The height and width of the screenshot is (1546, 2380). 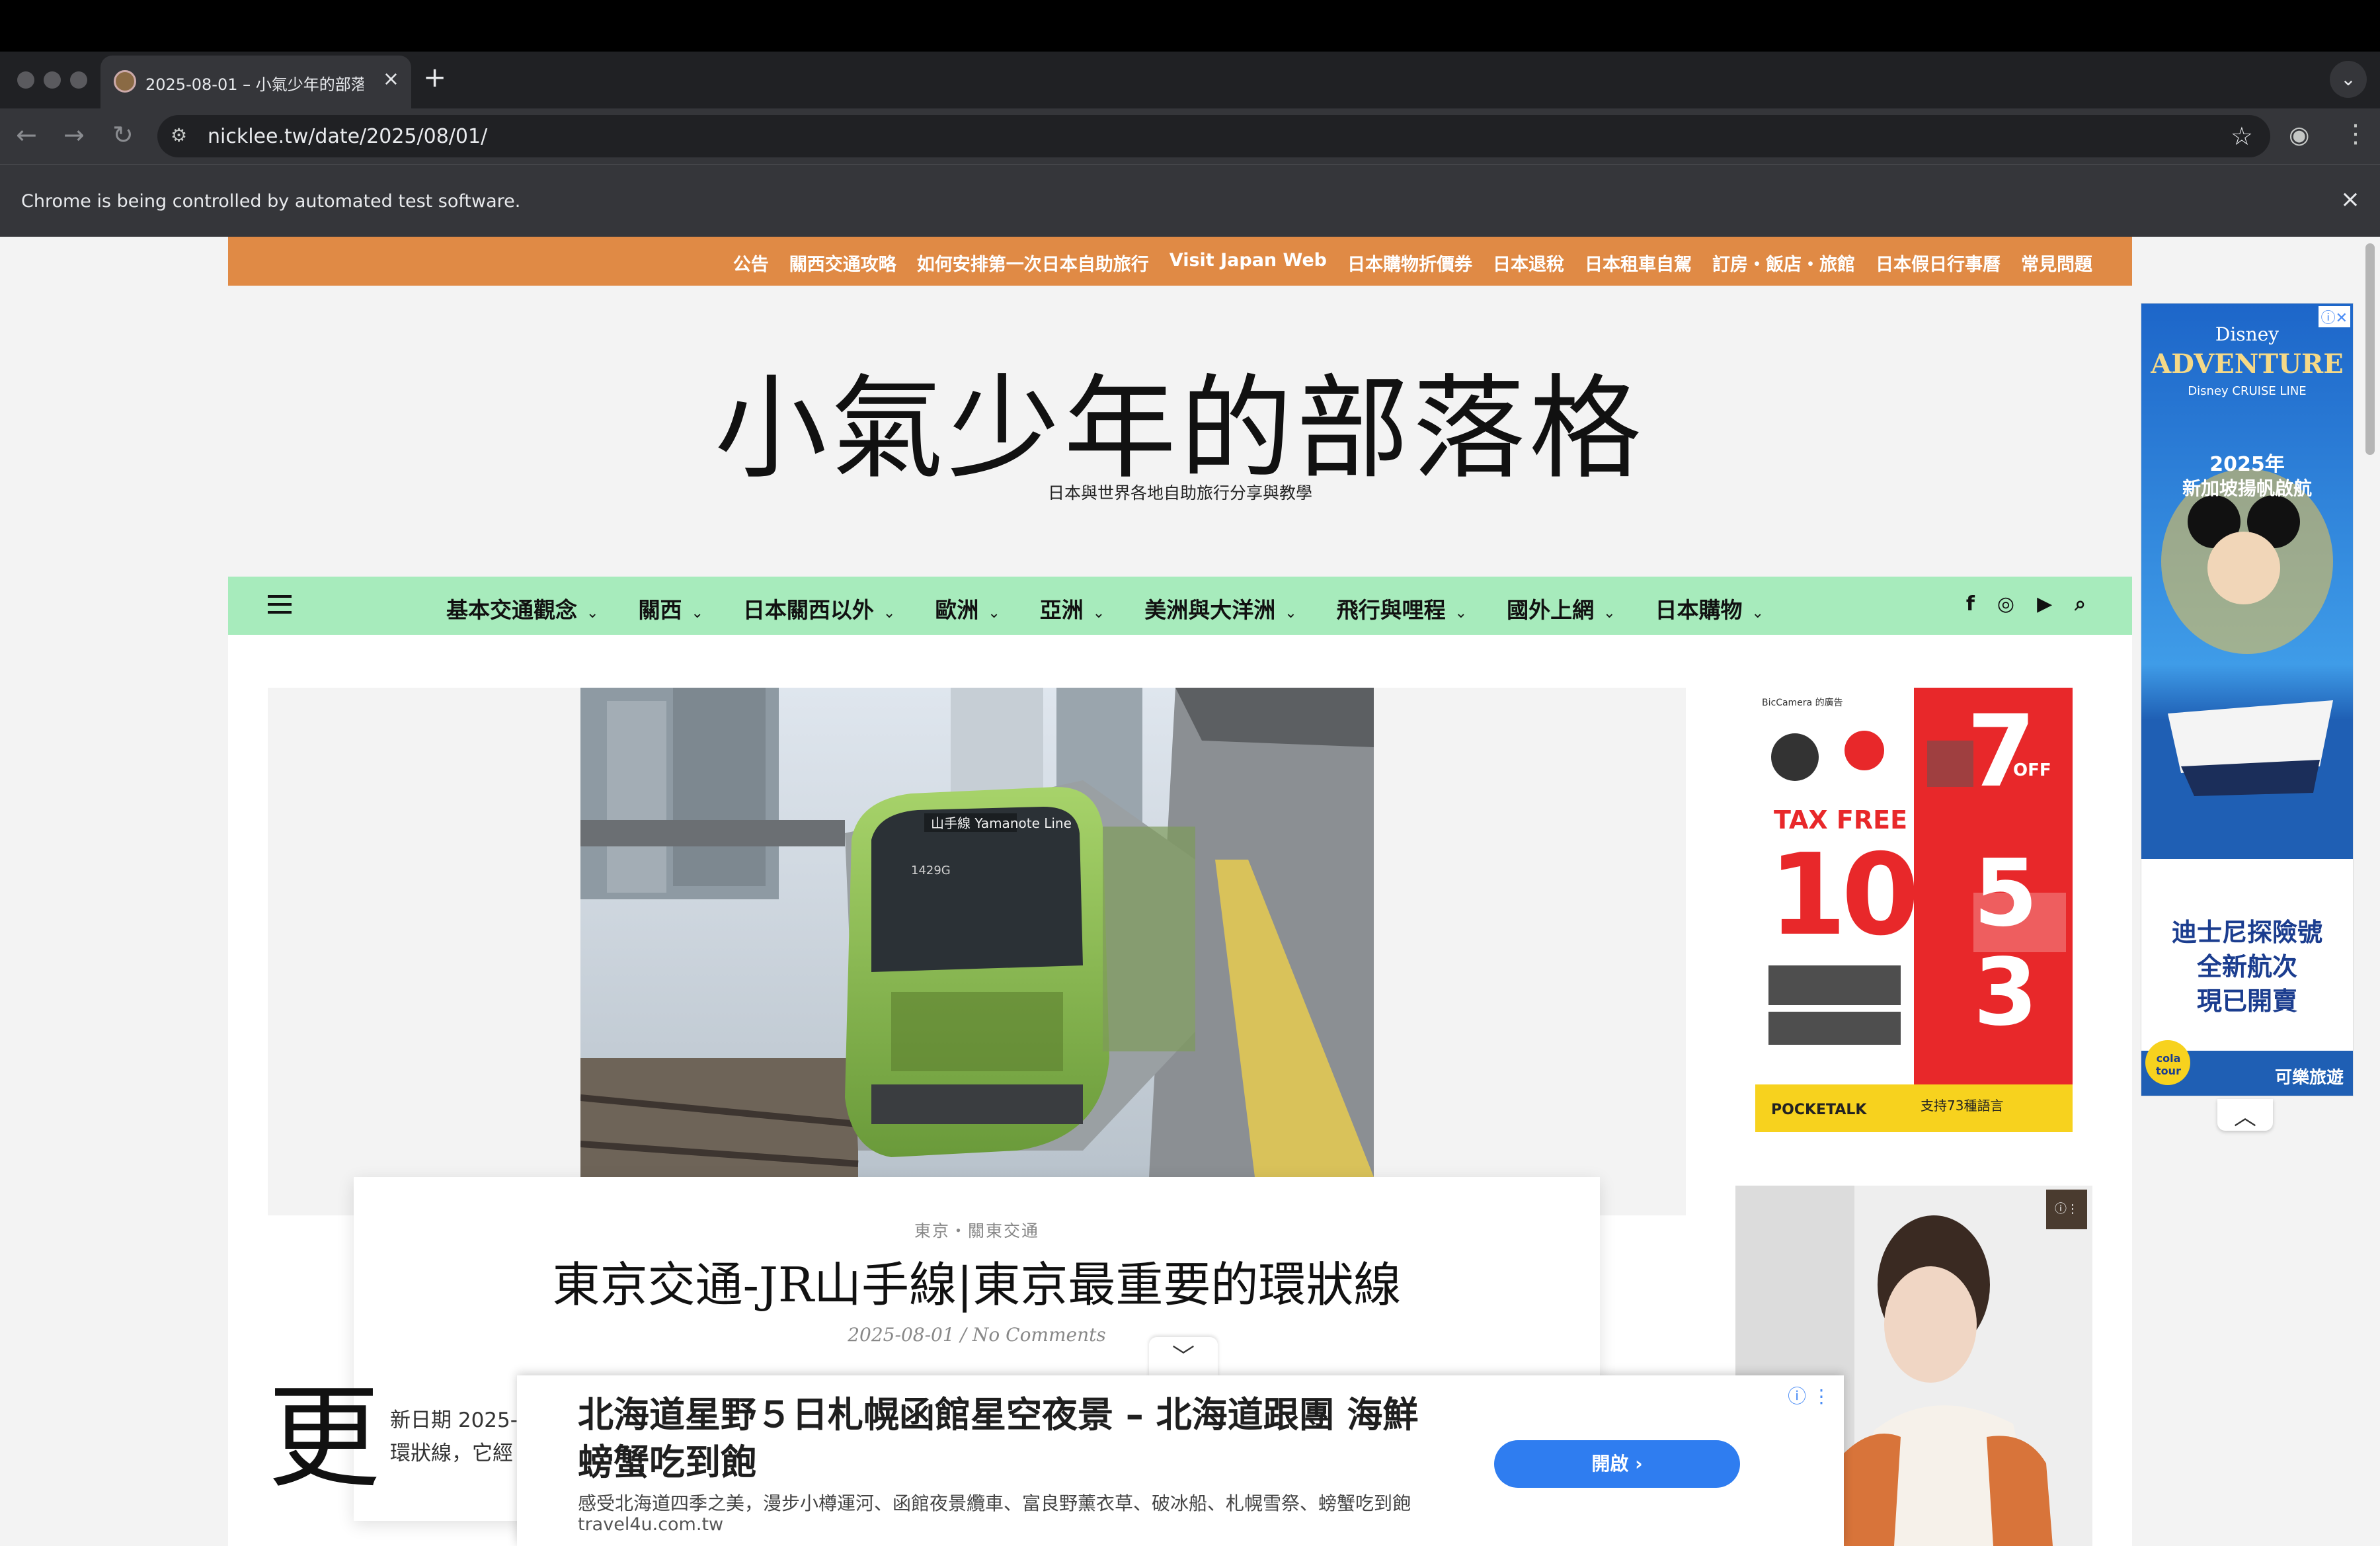 What do you see at coordinates (324, 1438) in the screenshot?
I see `post-dropcap: 更` at bounding box center [324, 1438].